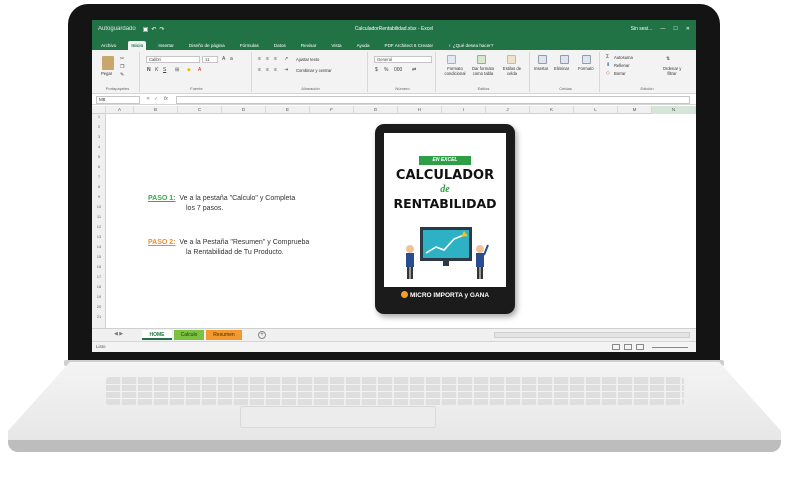 This screenshot has width=789, height=491. I want to click on comma-style-icon: 000, so click(398, 70).